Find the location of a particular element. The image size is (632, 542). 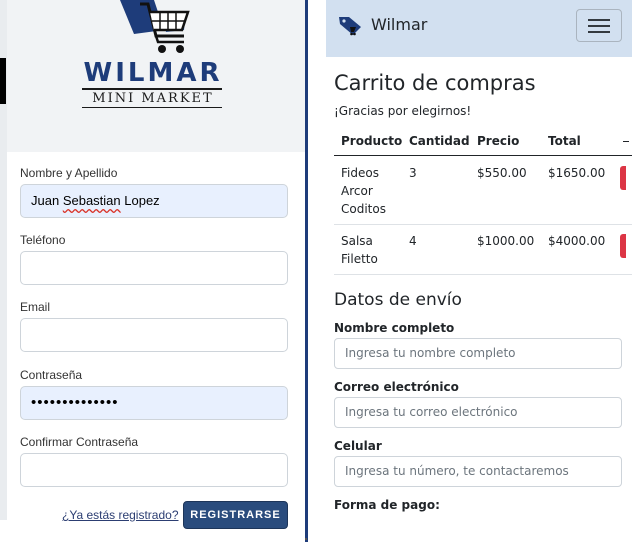

confirm-password-input is located at coordinates (154, 470).